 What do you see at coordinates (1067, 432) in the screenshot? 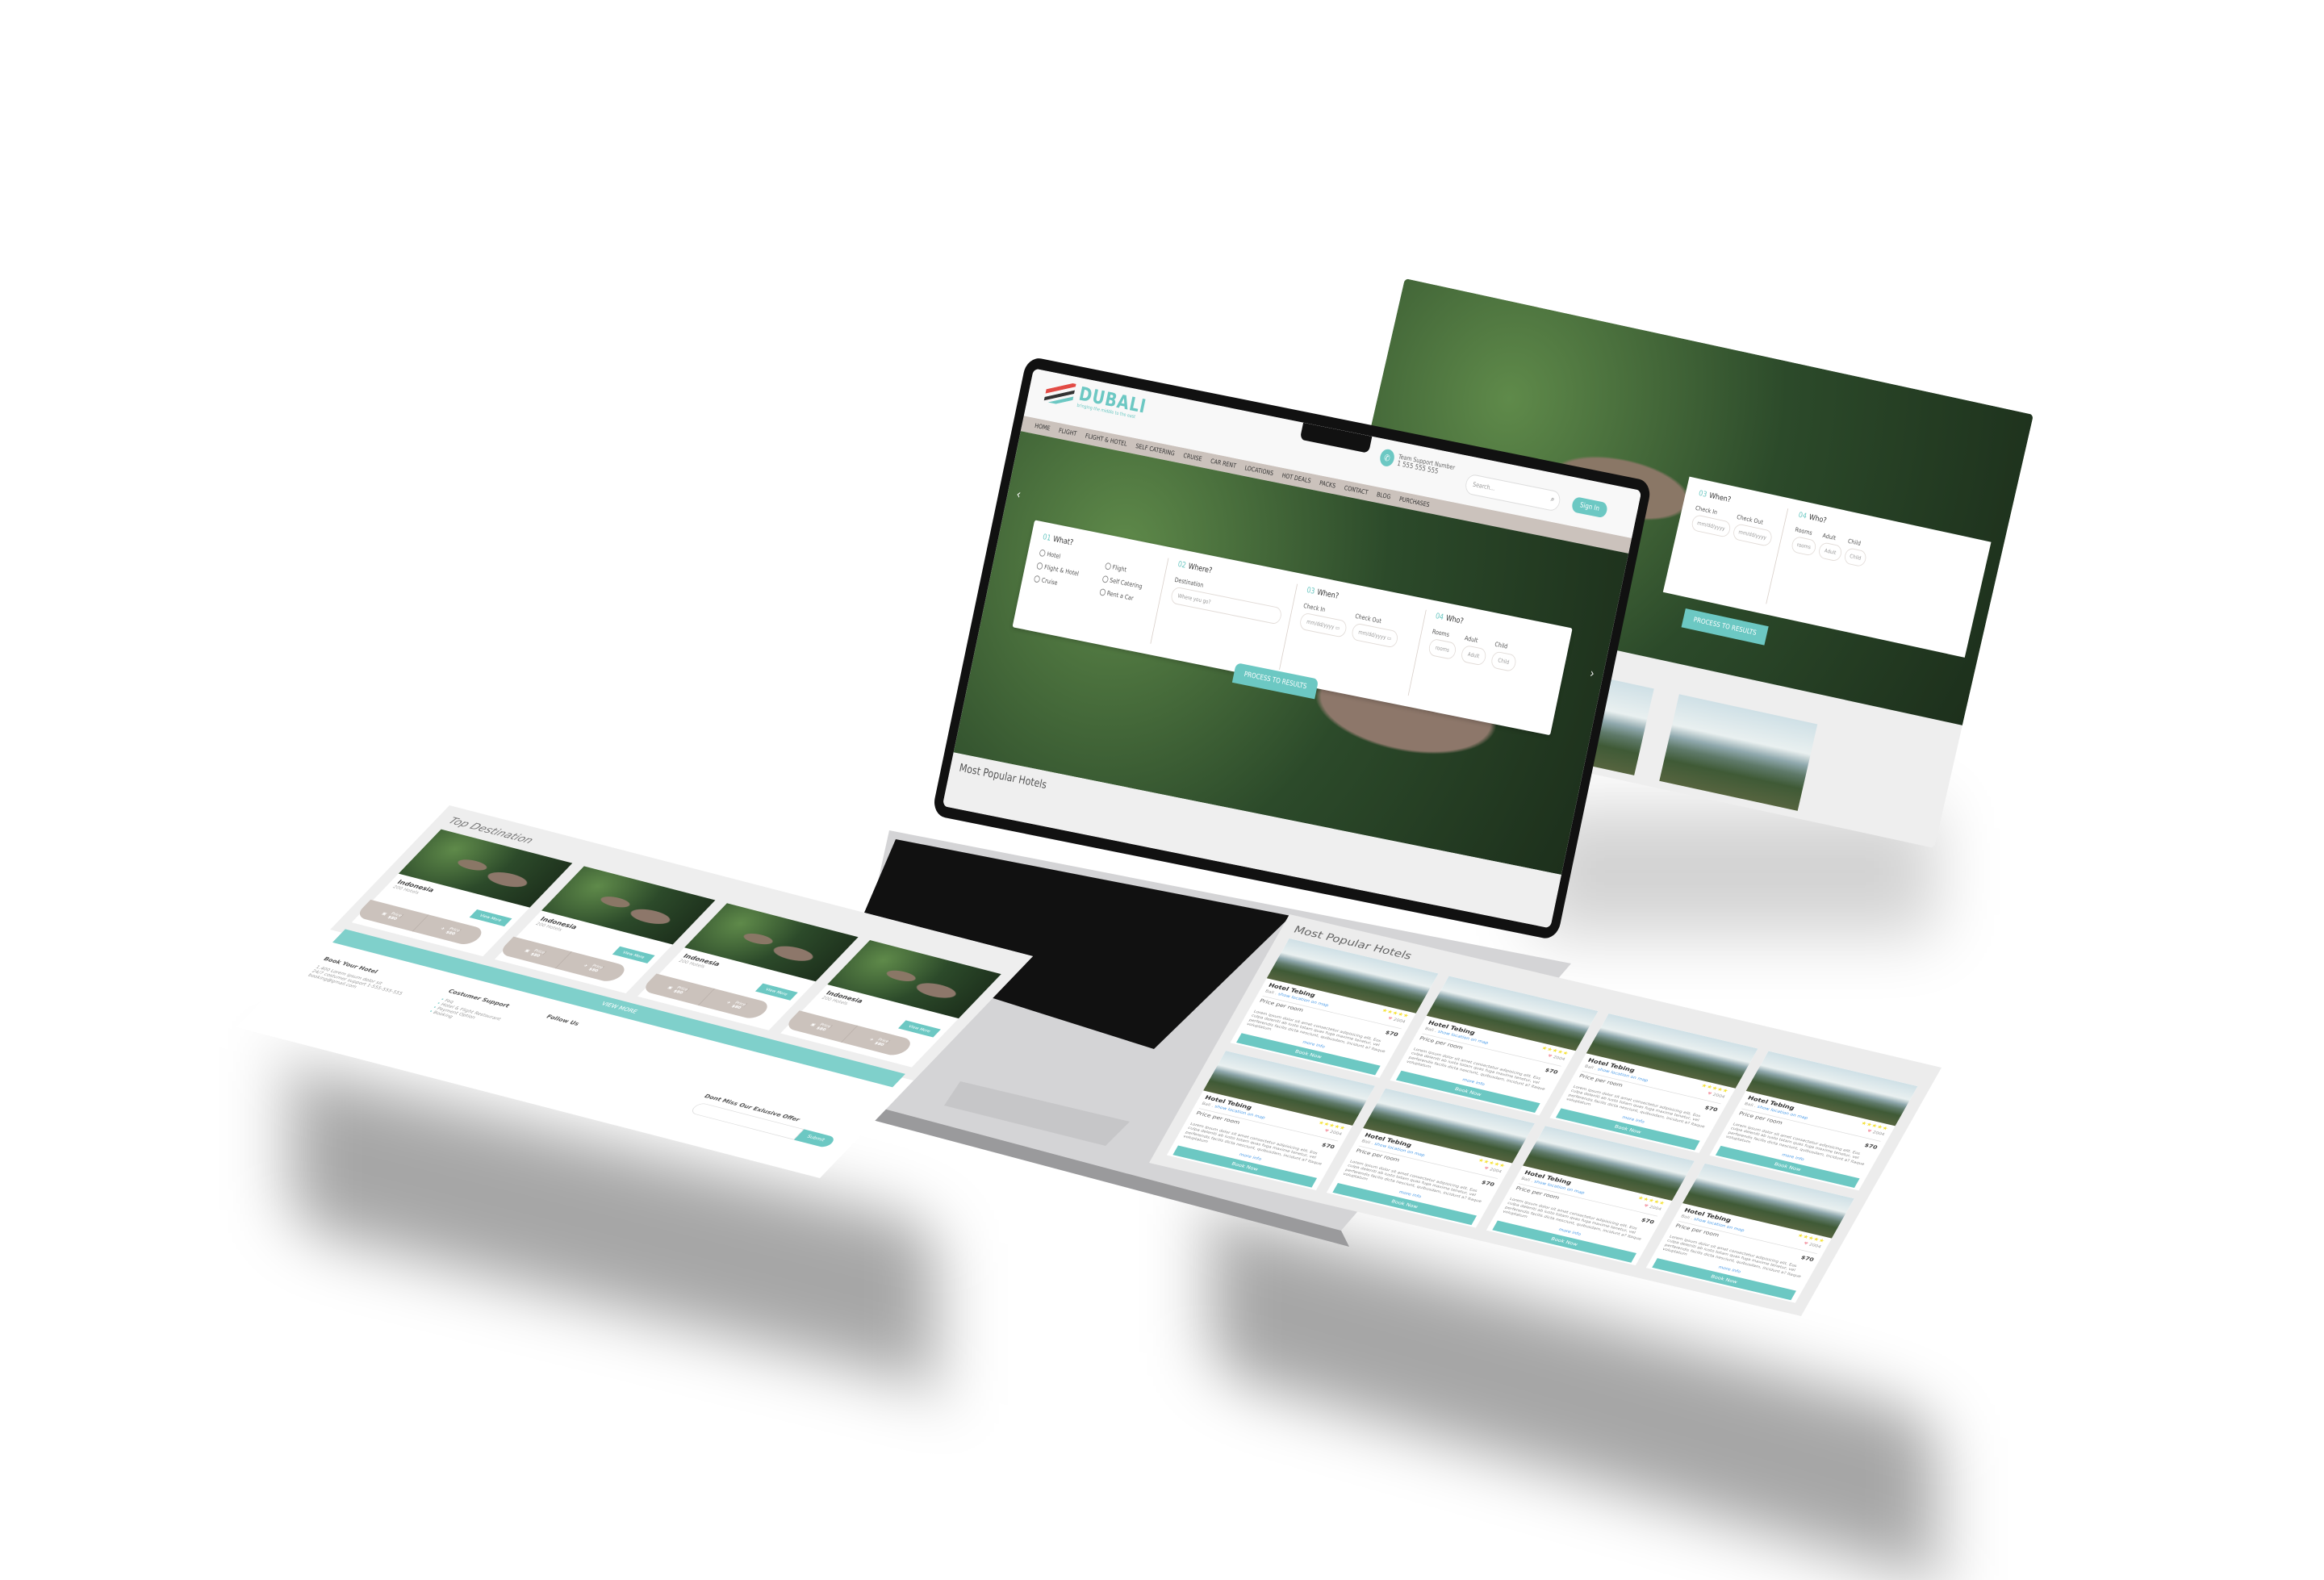
I see `nav-item-flight: FLIGHT` at bounding box center [1067, 432].